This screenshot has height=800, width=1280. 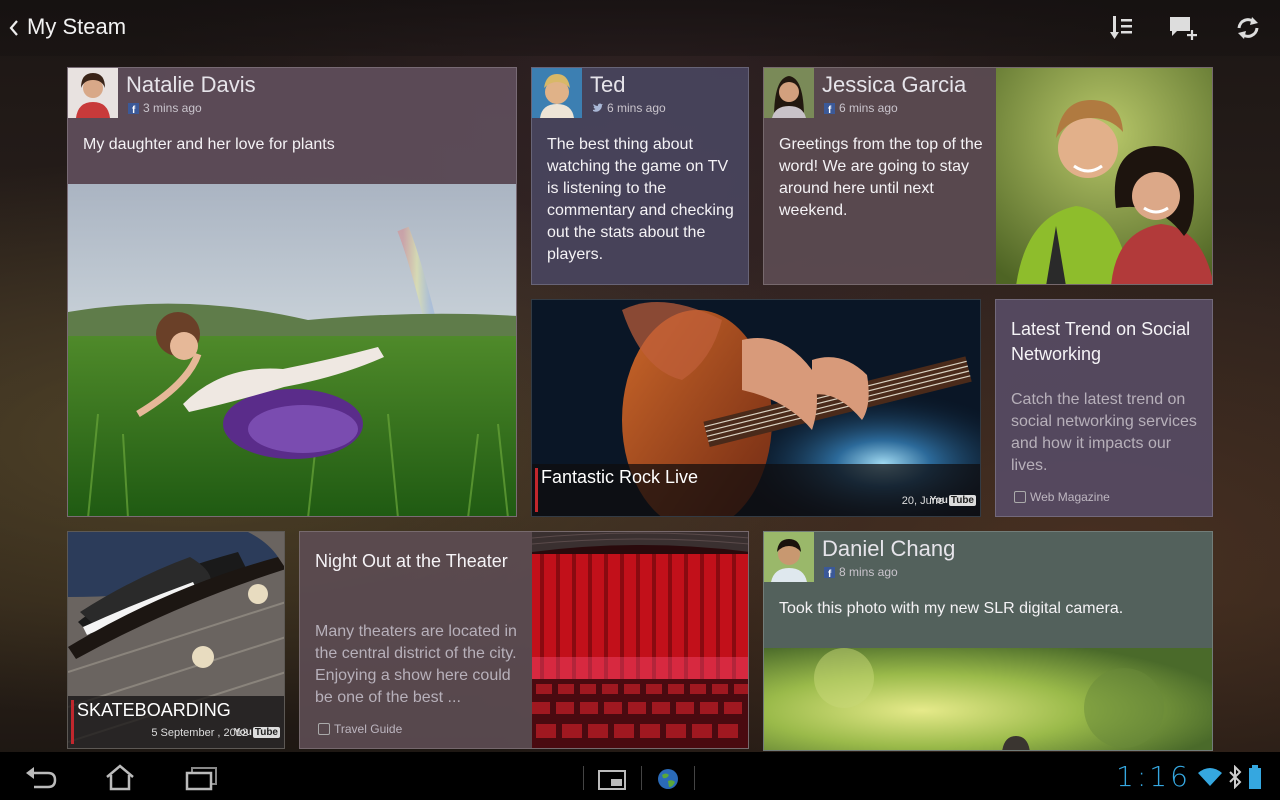 I want to click on post-meta: f 8 mins ago, so click(x=861, y=572).